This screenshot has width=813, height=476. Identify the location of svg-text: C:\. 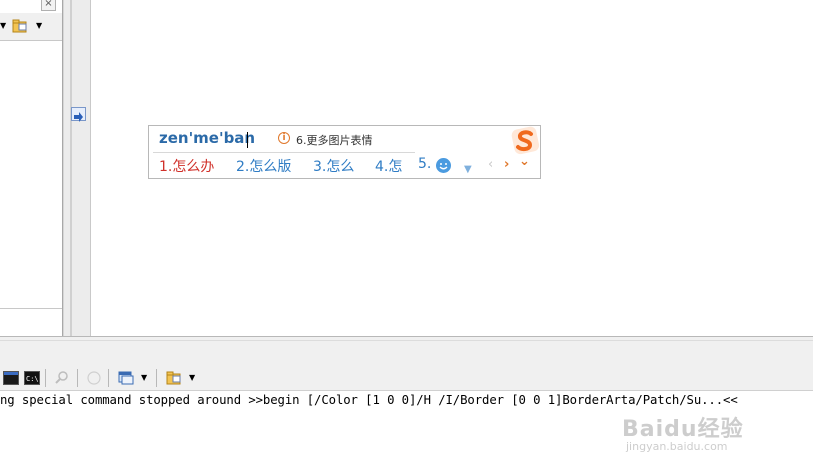
(32, 379).